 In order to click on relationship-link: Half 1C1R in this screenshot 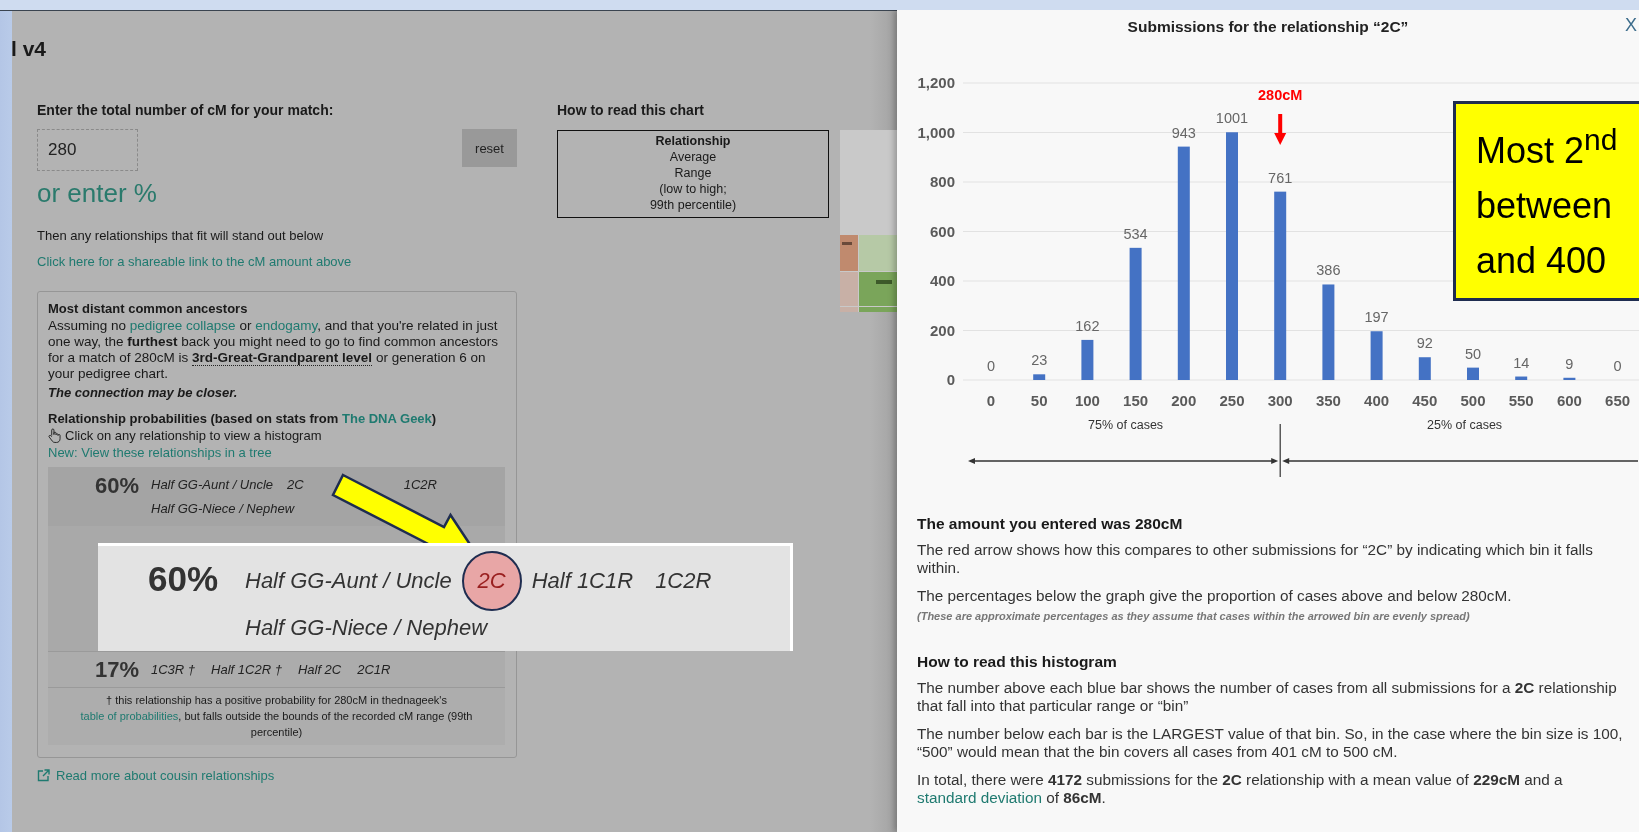, I will do `click(582, 581)`.